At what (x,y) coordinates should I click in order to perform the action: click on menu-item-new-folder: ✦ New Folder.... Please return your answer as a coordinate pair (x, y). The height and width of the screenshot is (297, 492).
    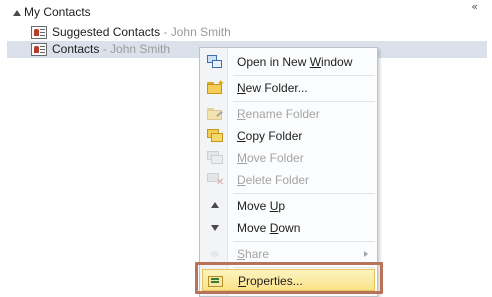
    Looking at the image, I should click on (288, 88).